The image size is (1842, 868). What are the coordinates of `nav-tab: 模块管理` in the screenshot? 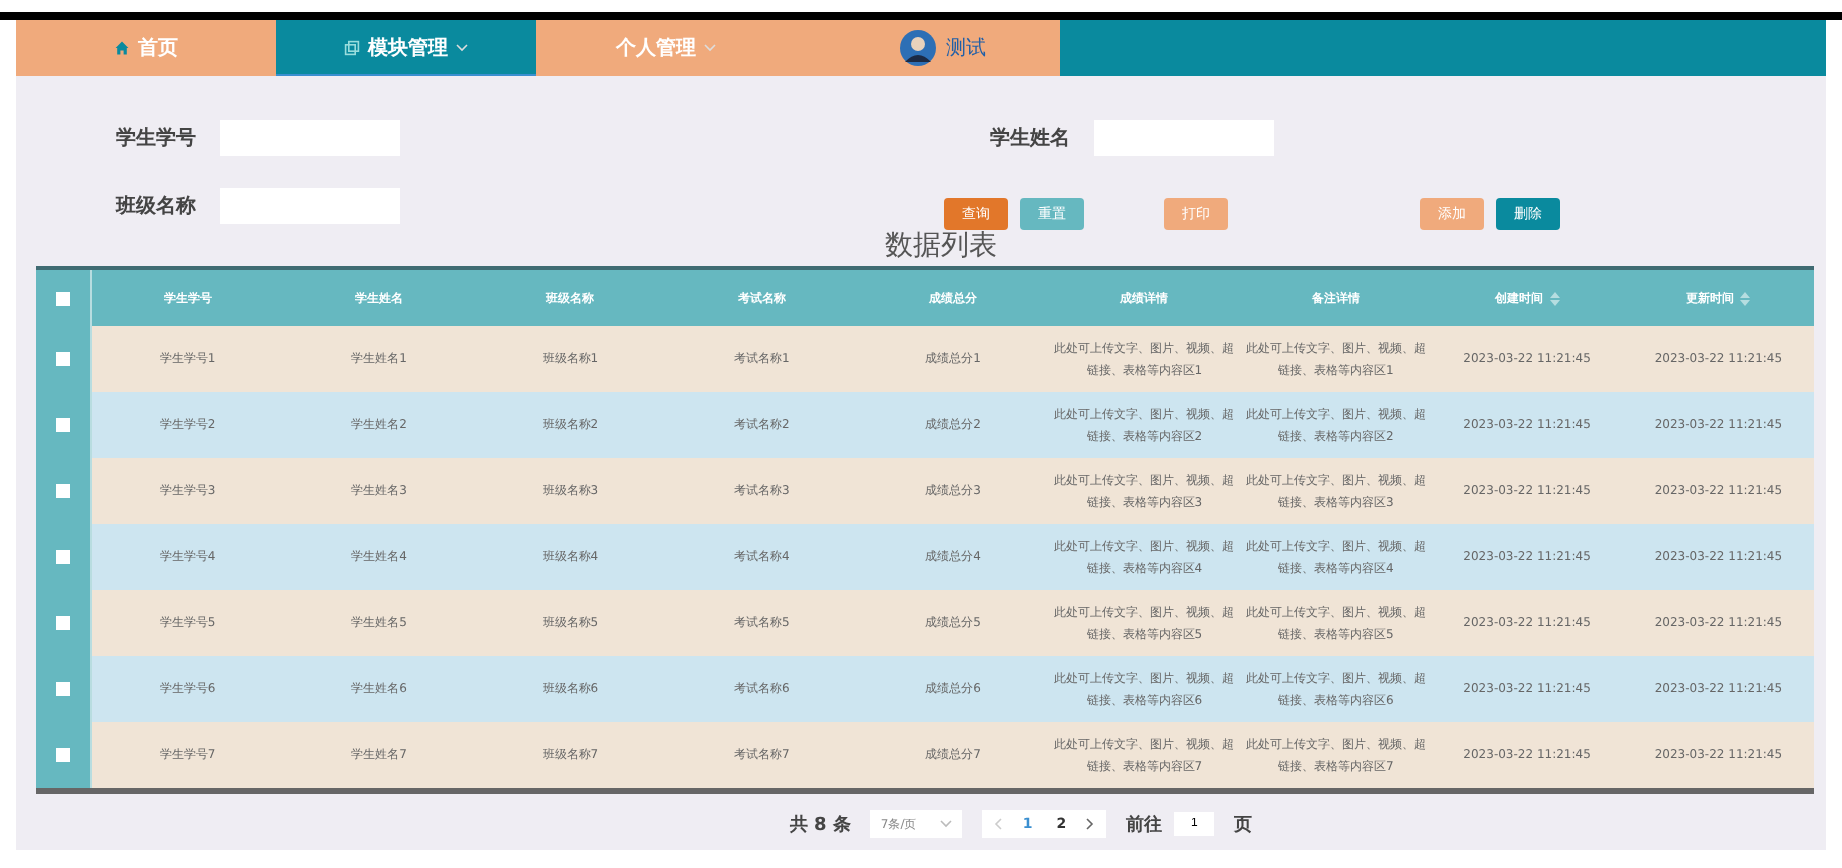 It's located at (406, 48).